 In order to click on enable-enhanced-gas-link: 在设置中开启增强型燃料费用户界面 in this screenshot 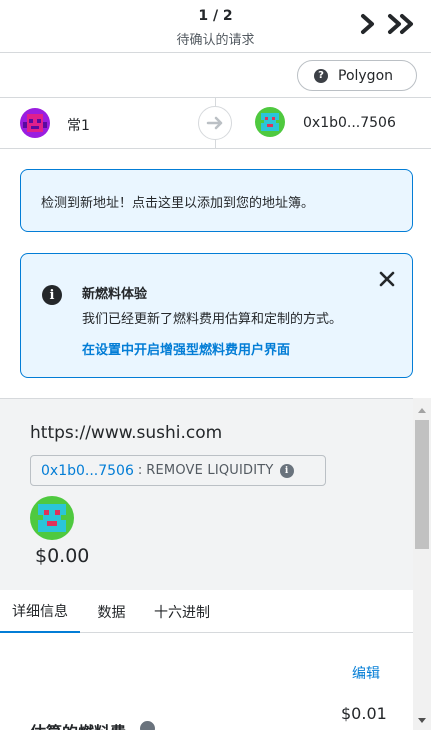, I will do `click(186, 348)`.